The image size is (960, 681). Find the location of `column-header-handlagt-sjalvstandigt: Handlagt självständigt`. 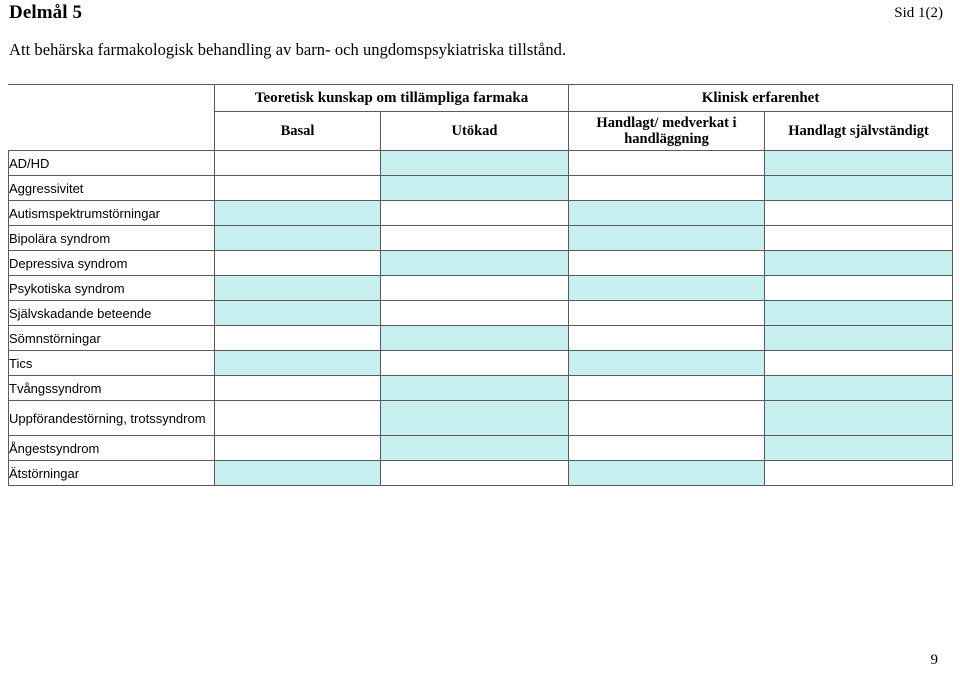

column-header-handlagt-sjalvstandigt: Handlagt självständigt is located at coordinates (859, 131).